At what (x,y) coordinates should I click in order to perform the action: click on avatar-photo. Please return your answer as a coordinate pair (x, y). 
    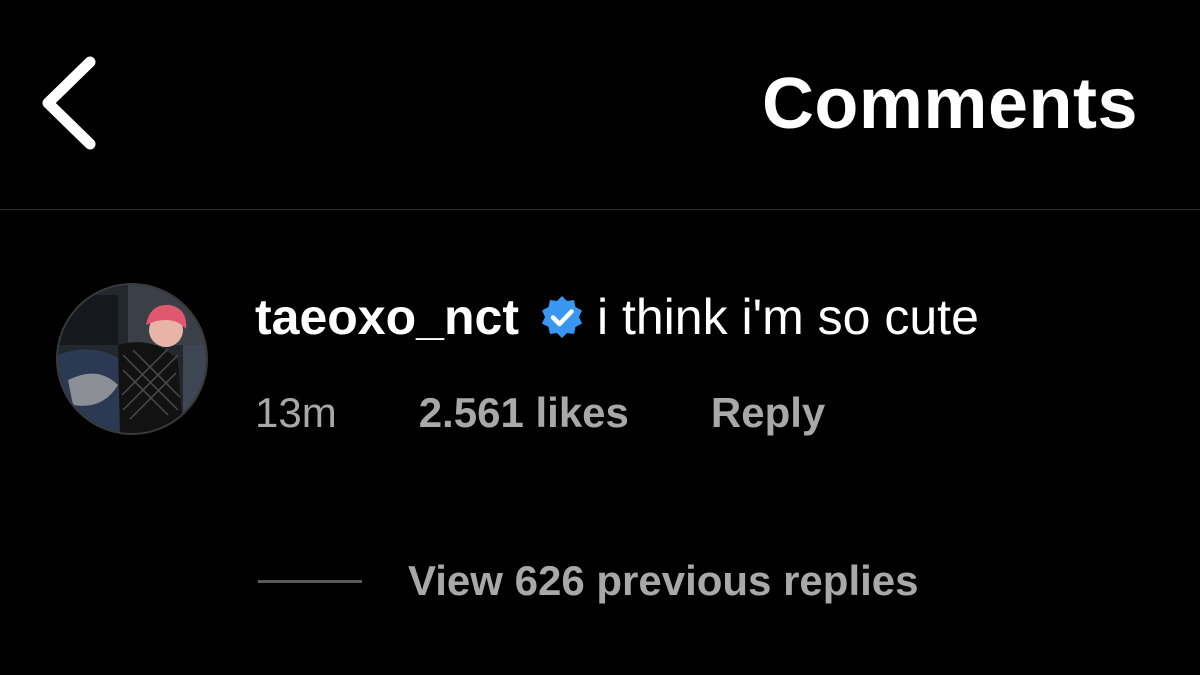
    Looking at the image, I should click on (132, 359).